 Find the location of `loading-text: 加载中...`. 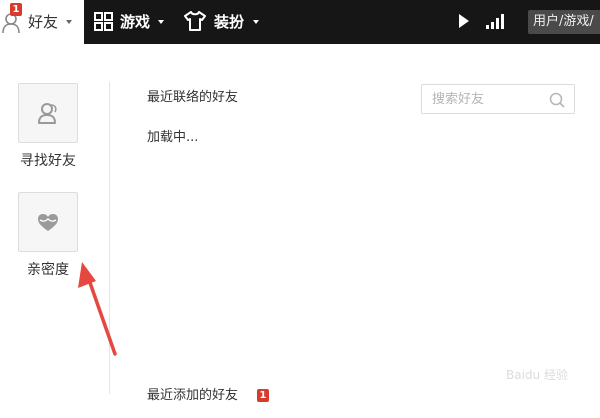

loading-text: 加载中... is located at coordinates (173, 137).